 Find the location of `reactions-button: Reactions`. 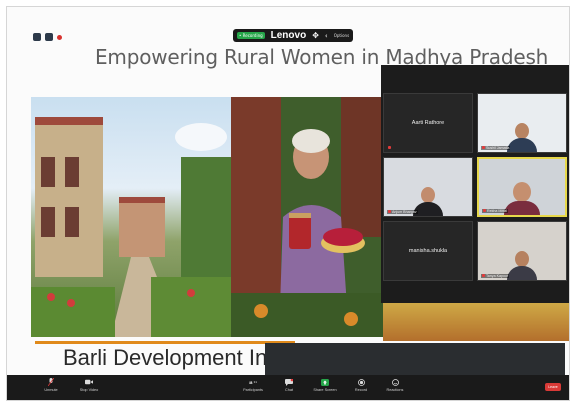

reactions-button: Reactions is located at coordinates (395, 385).